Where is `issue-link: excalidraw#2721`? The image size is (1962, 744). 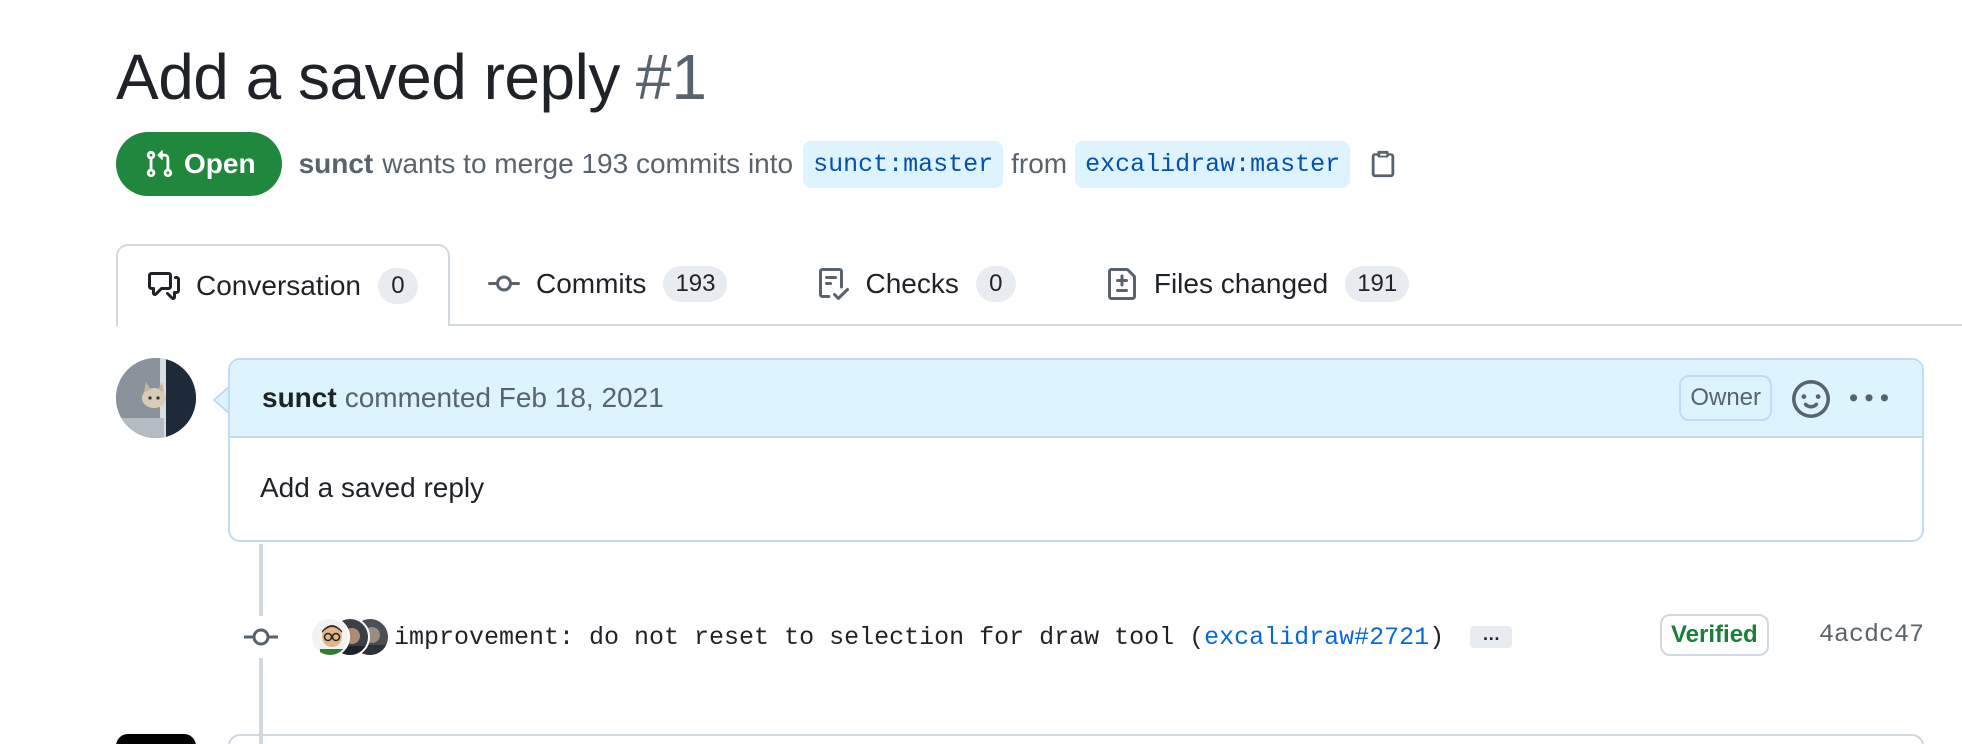
issue-link: excalidraw#2721 is located at coordinates (1316, 637).